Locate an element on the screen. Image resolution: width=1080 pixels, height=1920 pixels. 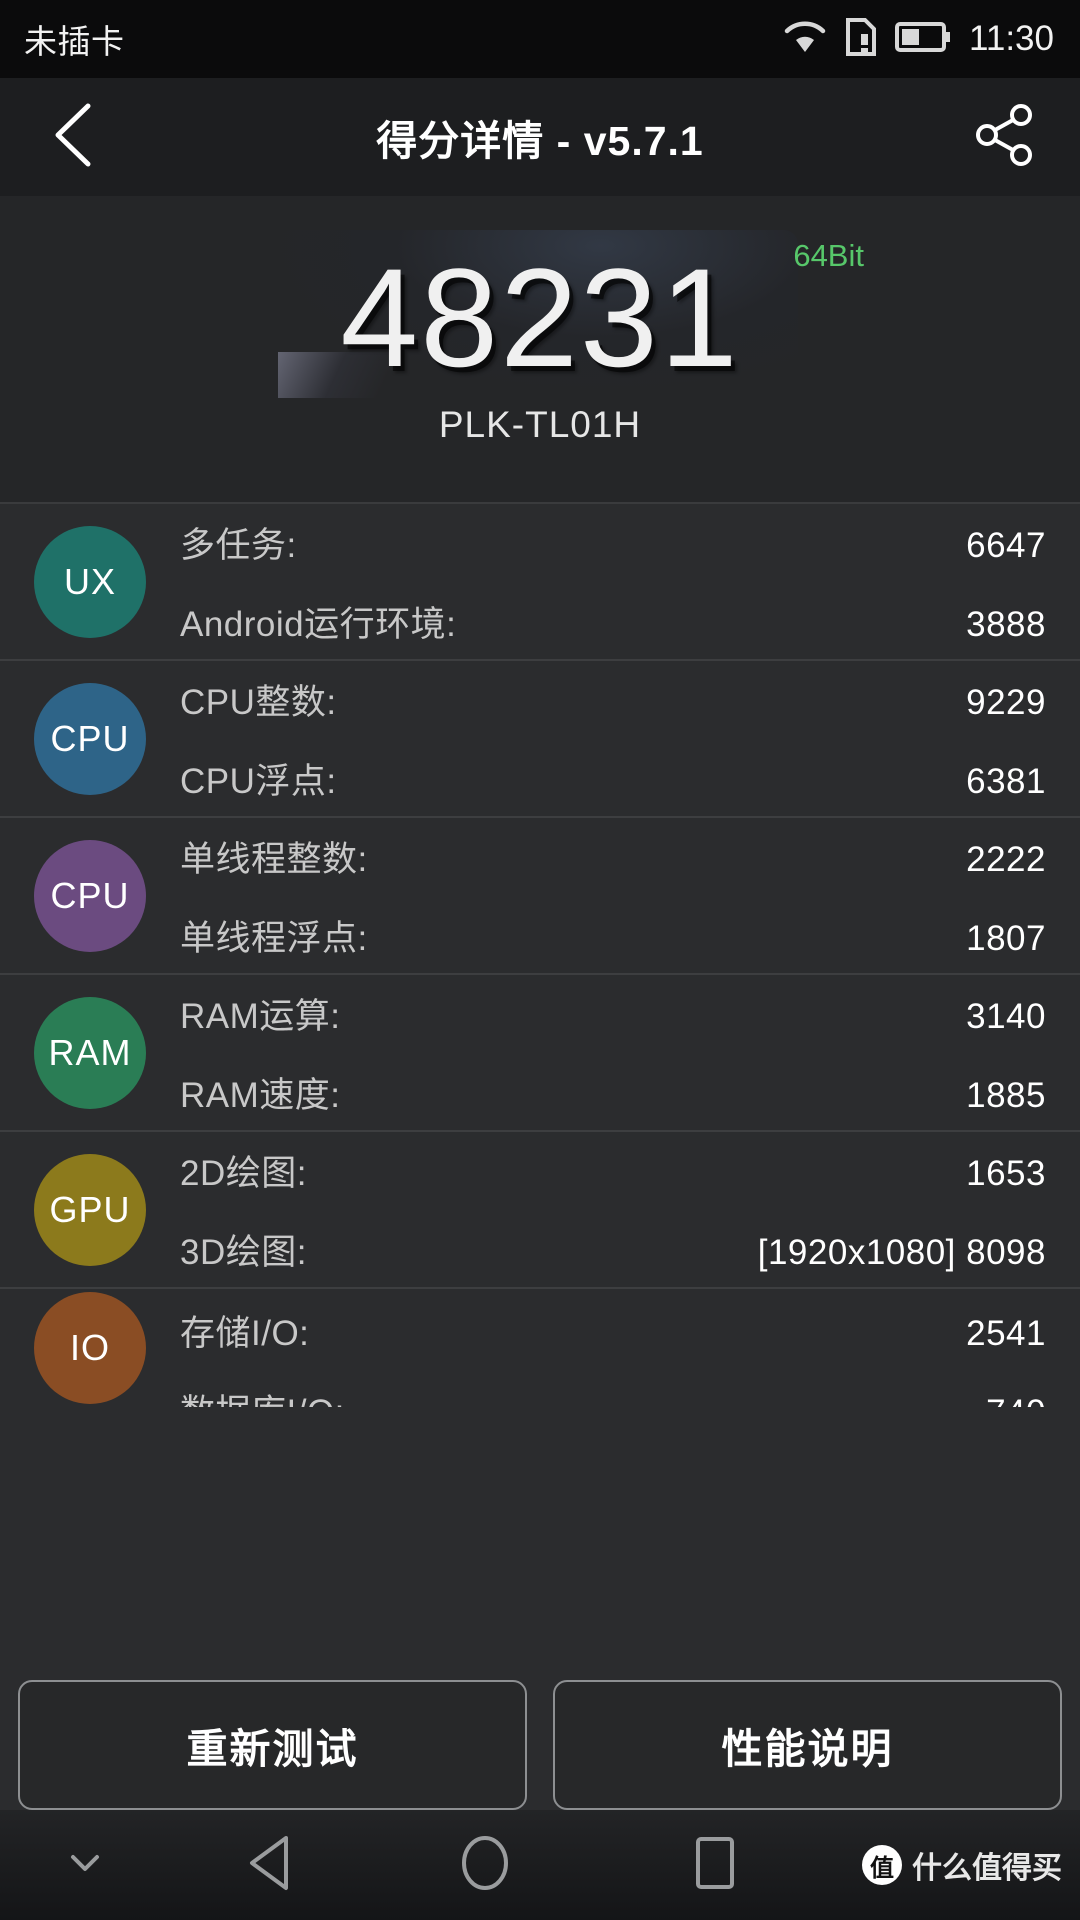
result-metrics: 存储I/O: 2541 数据库I/O: 740 is located at coordinates (613, 1356).